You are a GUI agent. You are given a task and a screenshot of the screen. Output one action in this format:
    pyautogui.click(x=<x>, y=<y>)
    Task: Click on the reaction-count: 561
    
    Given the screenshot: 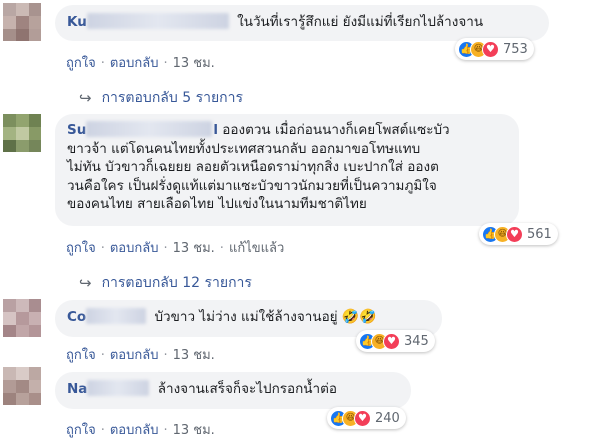 What is the action you would take?
    pyautogui.click(x=539, y=234)
    